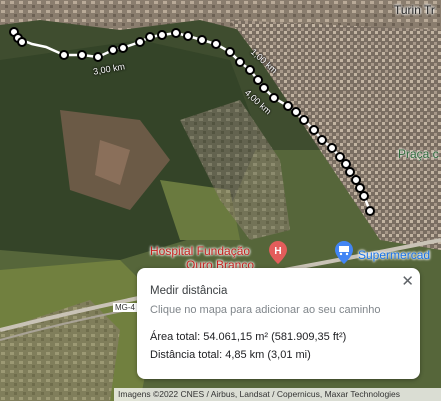 The width and height of the screenshot is (441, 401). Describe the element at coordinates (418, 154) in the screenshot. I see `place-label-praca: Praça c` at that location.